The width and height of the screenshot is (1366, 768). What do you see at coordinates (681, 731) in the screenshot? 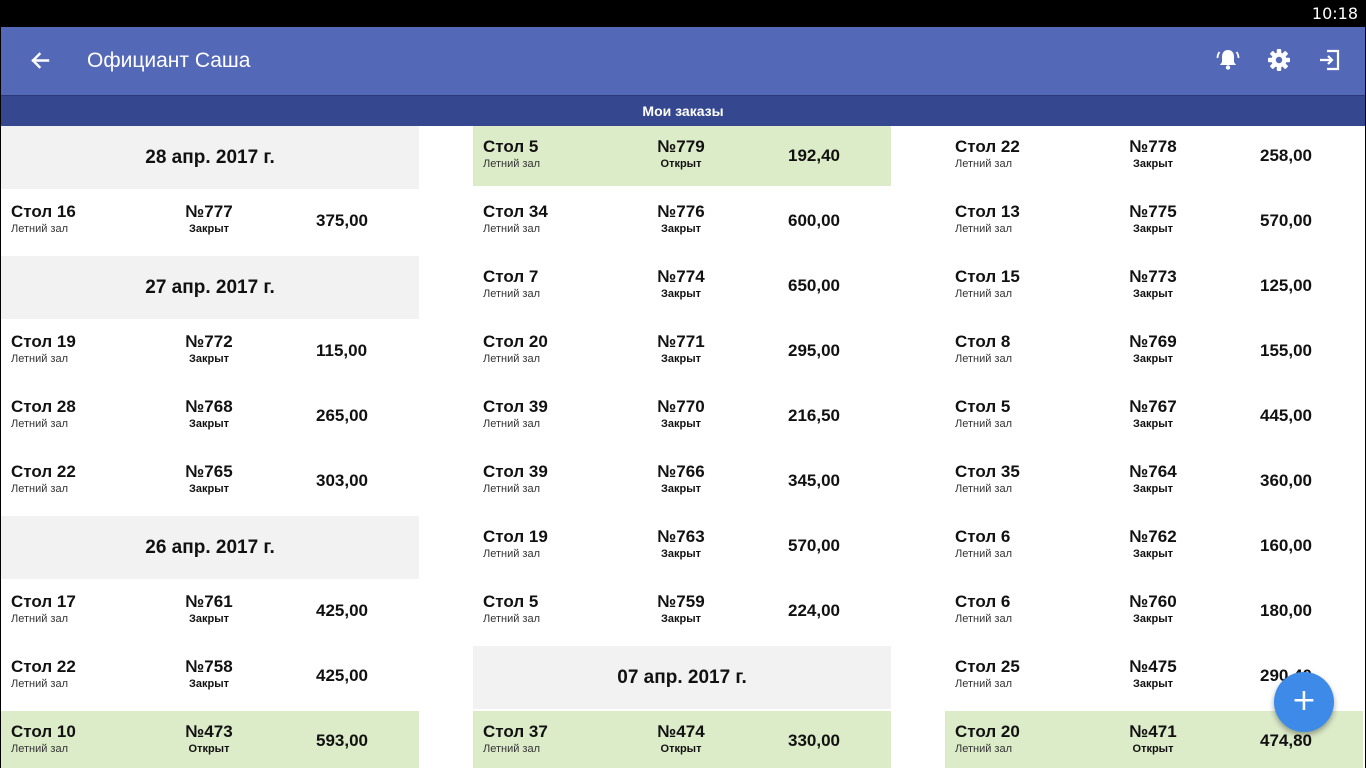
I see `order-number: №474` at bounding box center [681, 731].